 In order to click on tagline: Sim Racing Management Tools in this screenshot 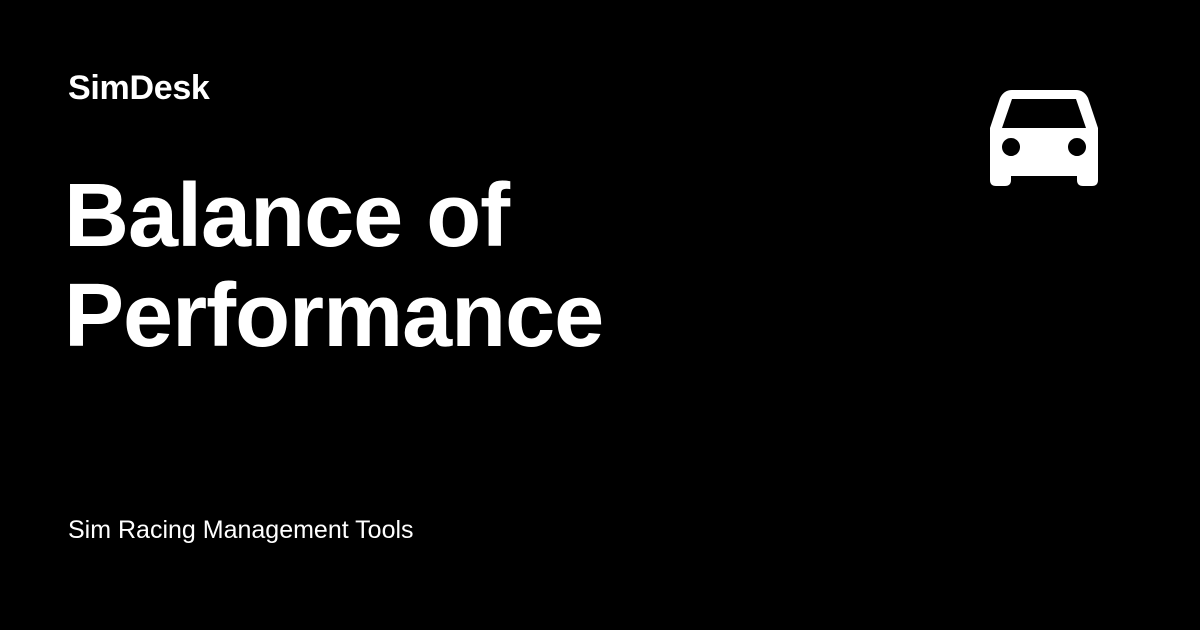, I will do `click(241, 530)`.